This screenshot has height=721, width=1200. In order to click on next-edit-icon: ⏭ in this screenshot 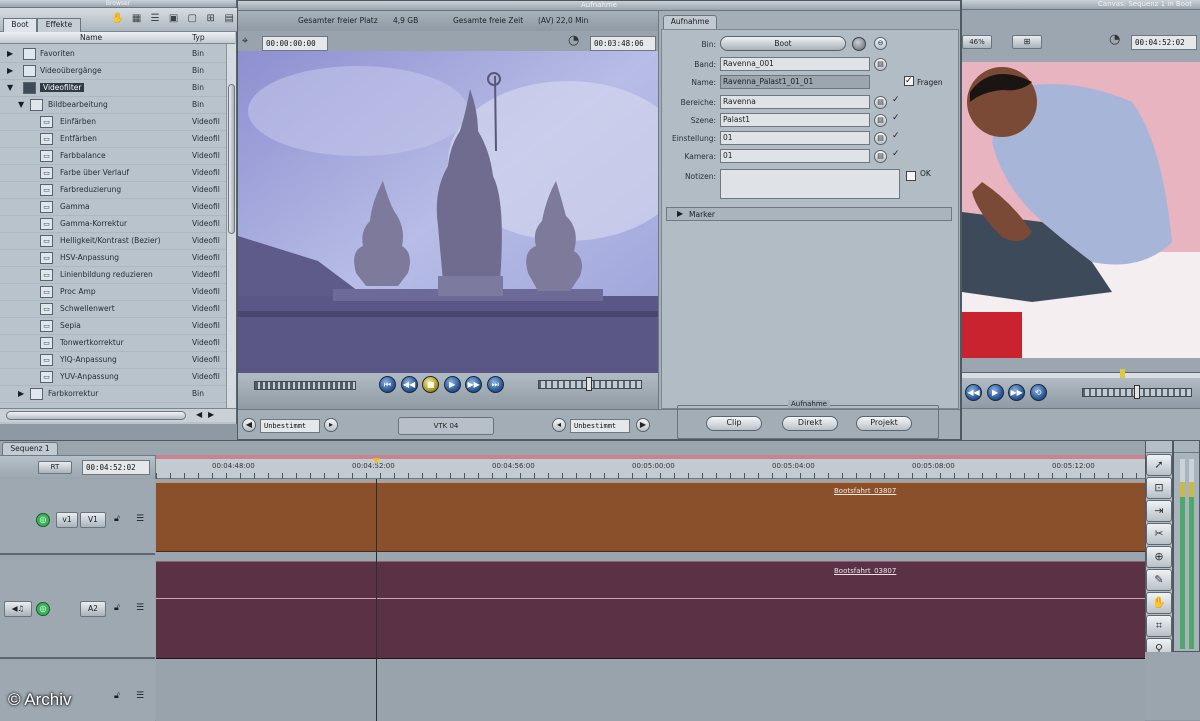, I will do `click(495, 384)`.